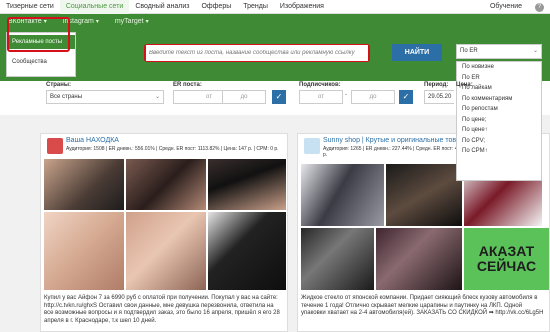 Image resolution: width=550 pixels, height=332 pixels. What do you see at coordinates (94, 7) in the screenshot?
I see `tab-social-networks: Социальные сети` at bounding box center [94, 7].